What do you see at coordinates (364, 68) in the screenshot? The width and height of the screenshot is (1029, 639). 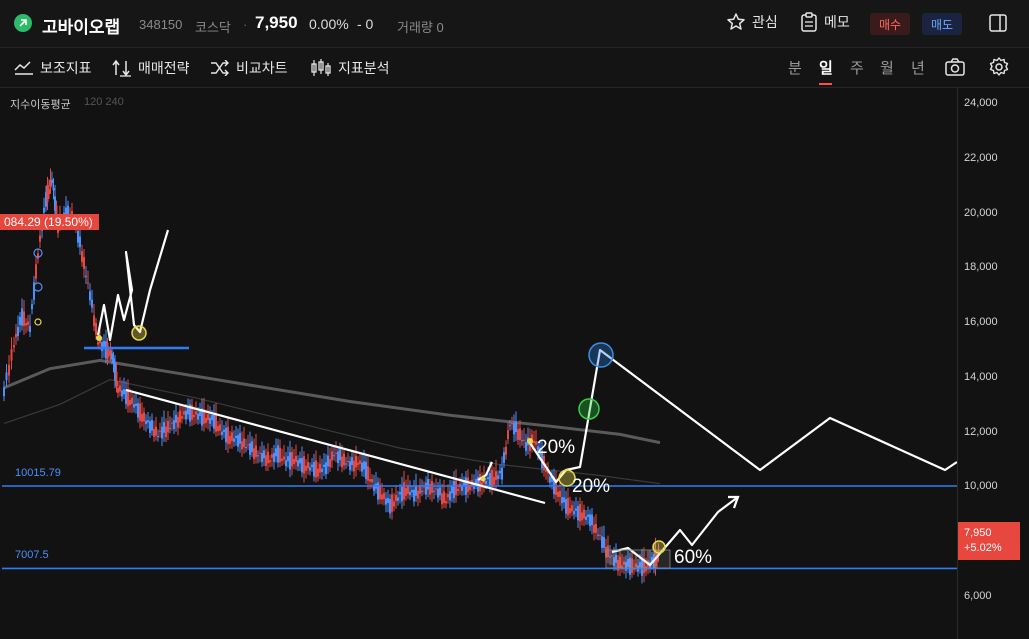 I see `analysis-label: 지표분석` at bounding box center [364, 68].